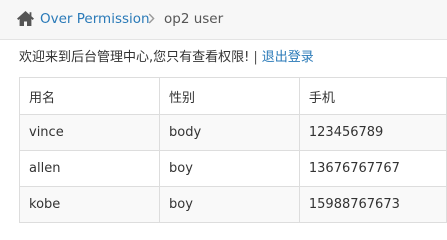  I want to click on column-header-phone: 手机, so click(372, 96).